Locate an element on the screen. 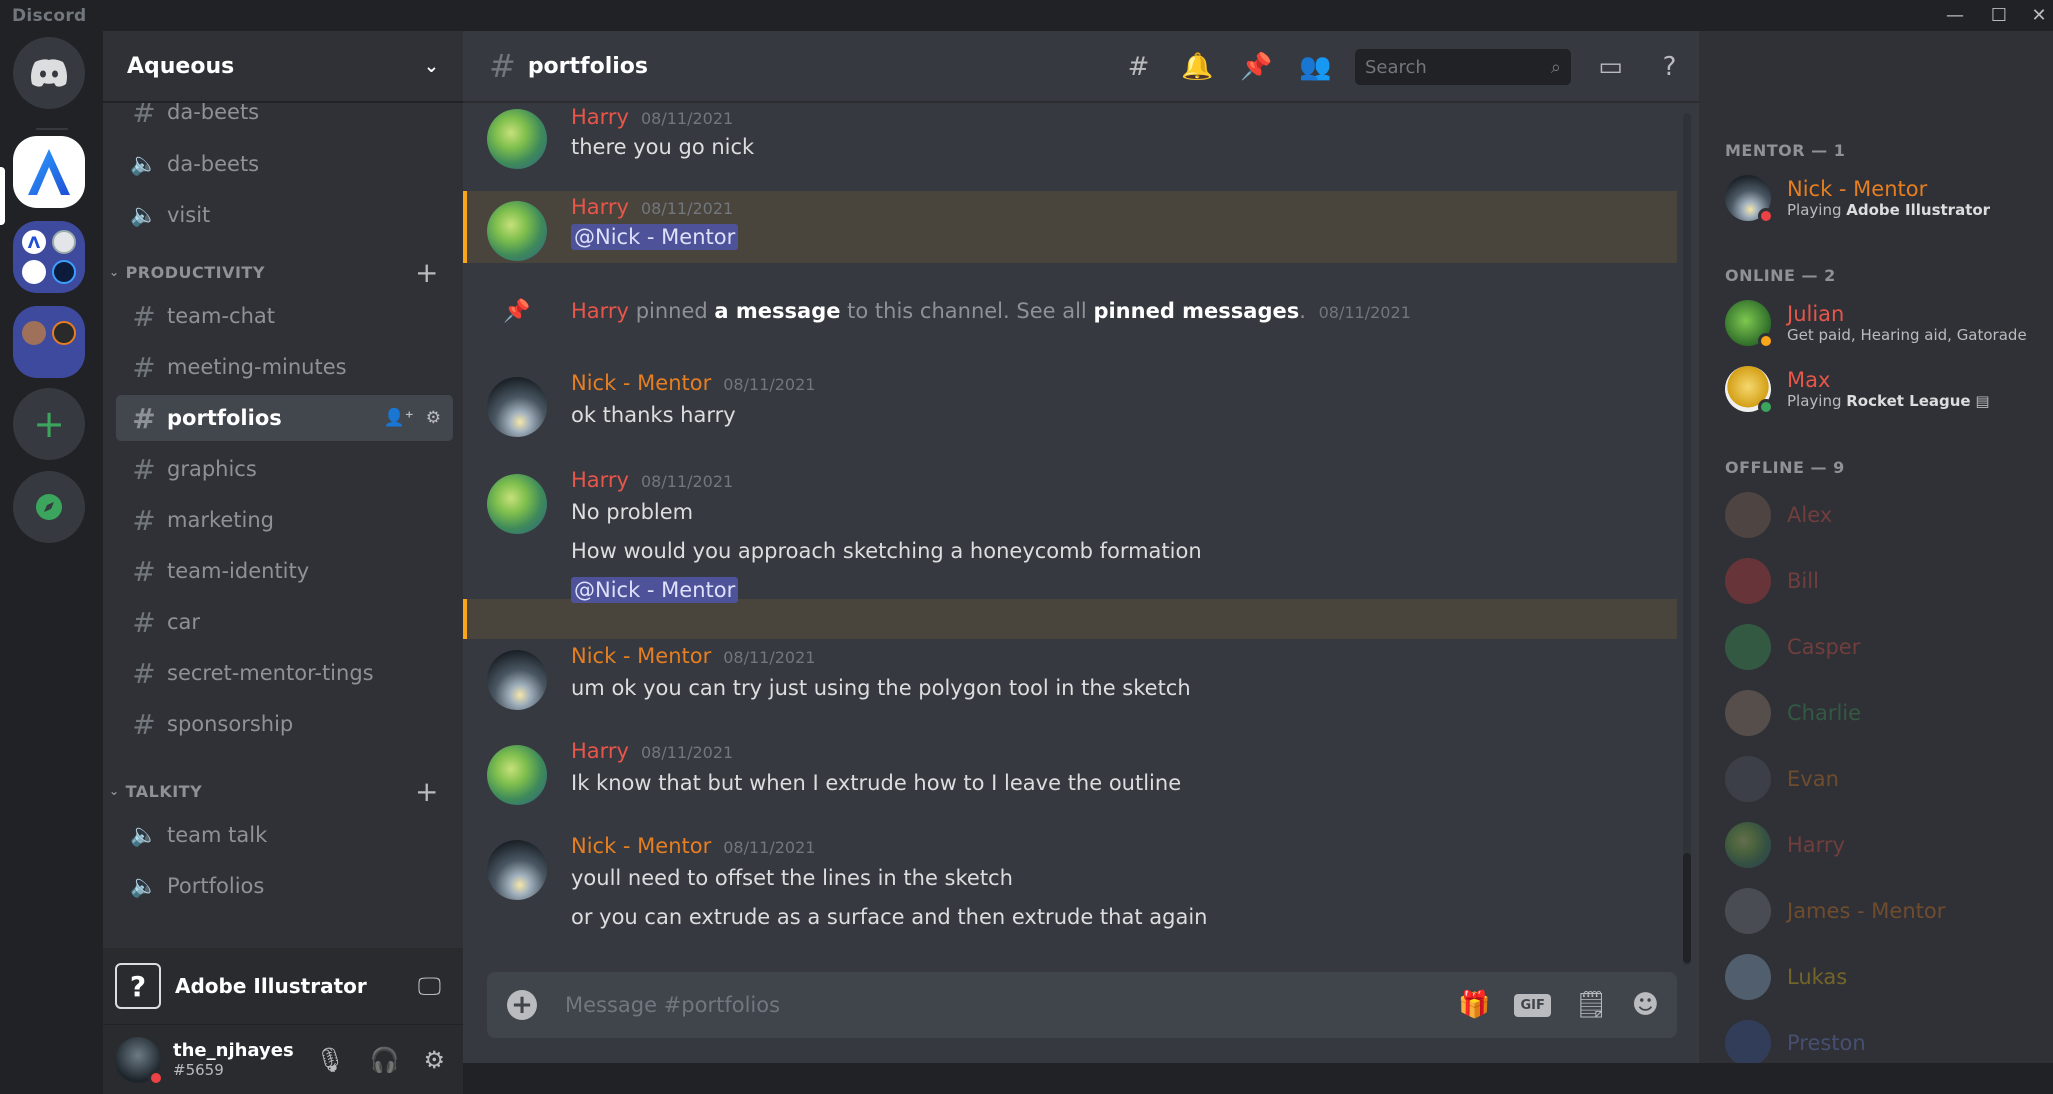  message-composer: + Message #portfolios 🎁 GIF 🗒 ☻ is located at coordinates (1082, 1005).